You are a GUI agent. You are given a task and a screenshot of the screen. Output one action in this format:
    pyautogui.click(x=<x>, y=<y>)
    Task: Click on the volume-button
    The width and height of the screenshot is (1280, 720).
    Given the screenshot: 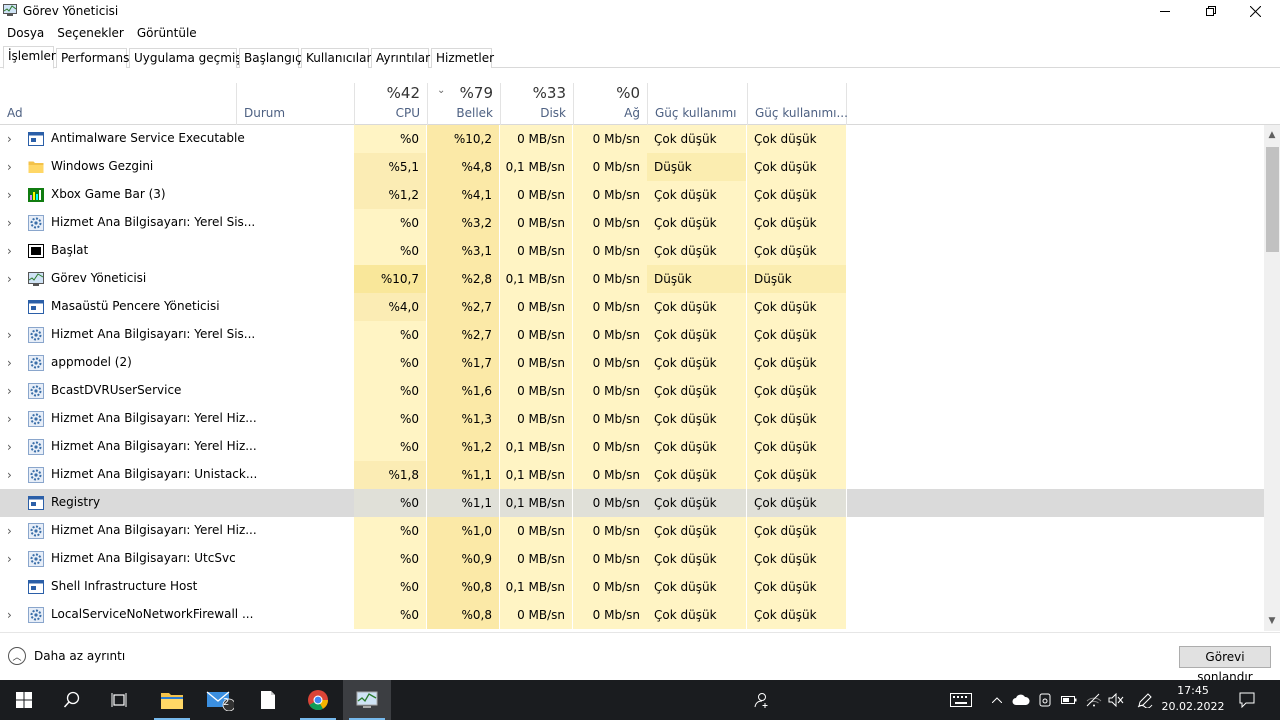 What is the action you would take?
    pyautogui.click(x=1116, y=700)
    